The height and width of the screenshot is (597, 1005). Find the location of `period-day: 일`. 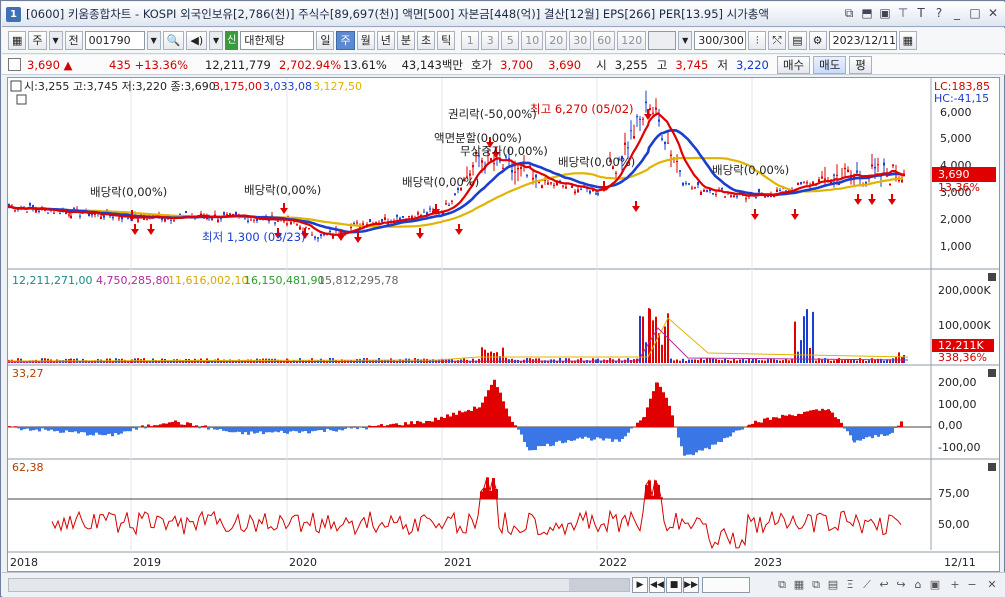

period-day: 일 is located at coordinates (325, 40).